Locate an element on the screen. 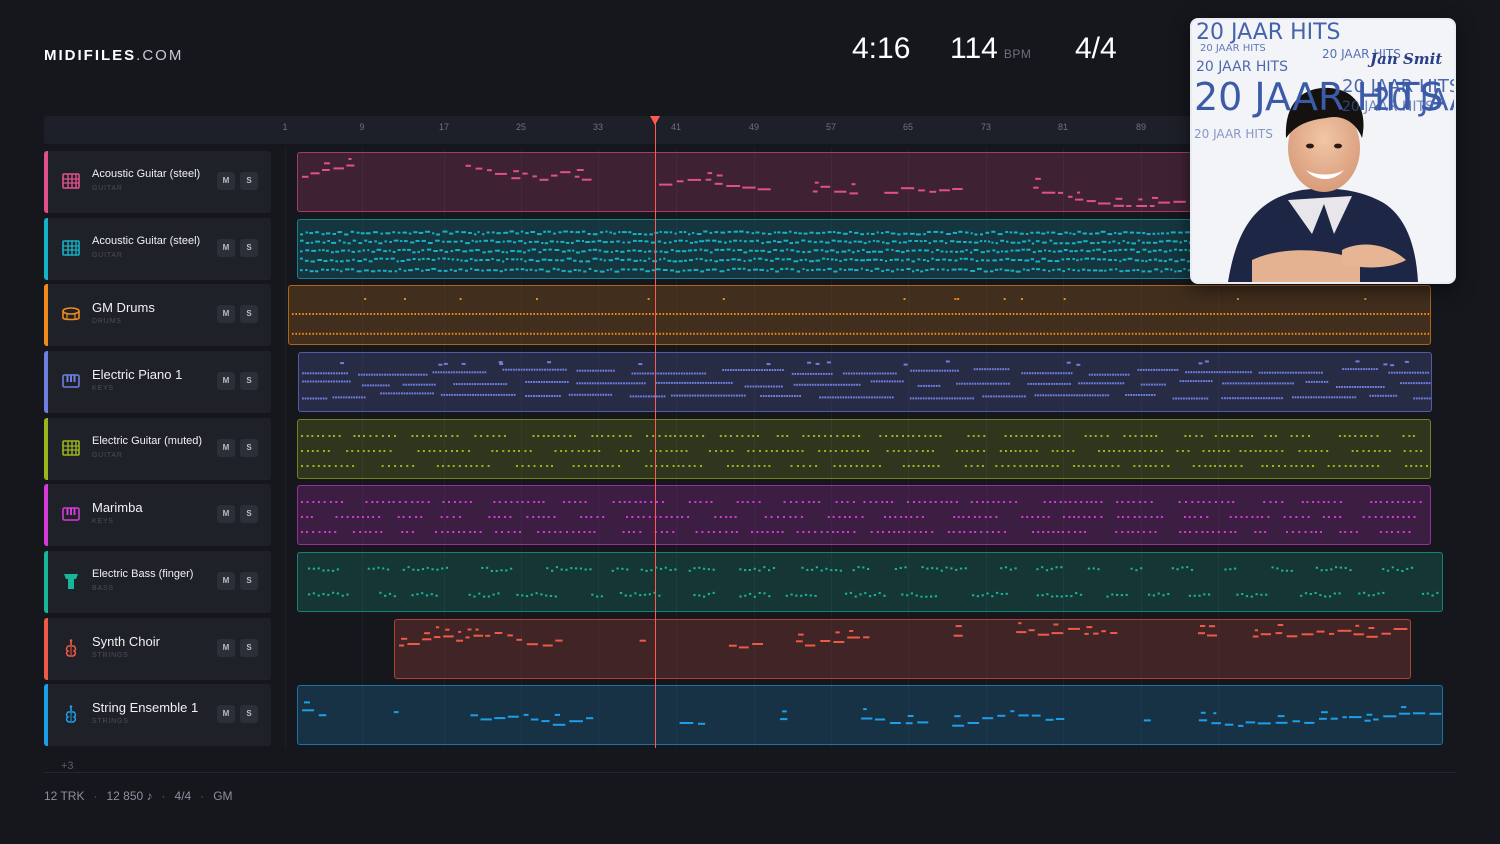 The image size is (1500, 844). drum-icon is located at coordinates (71, 314).